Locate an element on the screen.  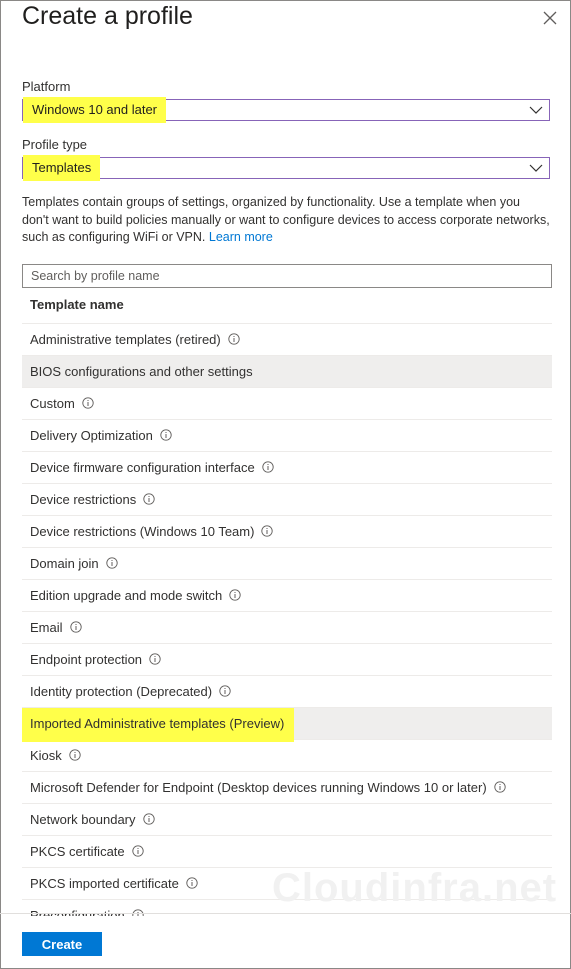
profile-type-select: Templates is located at coordinates (286, 168).